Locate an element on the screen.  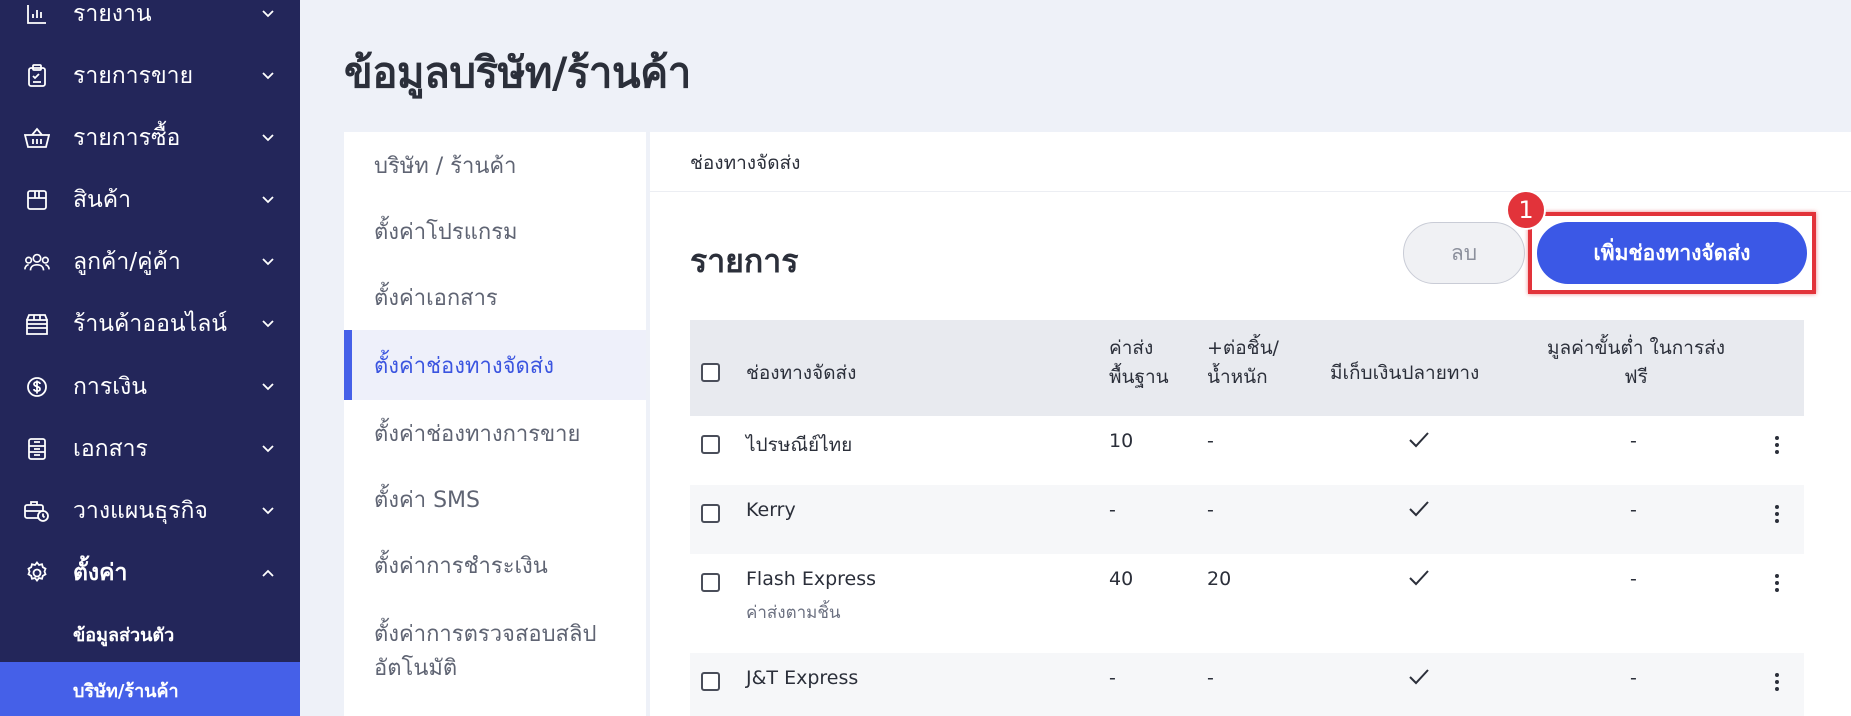
sidebar-subitem-label: ข้อมูลส่วนตัว is located at coordinates (124, 635).